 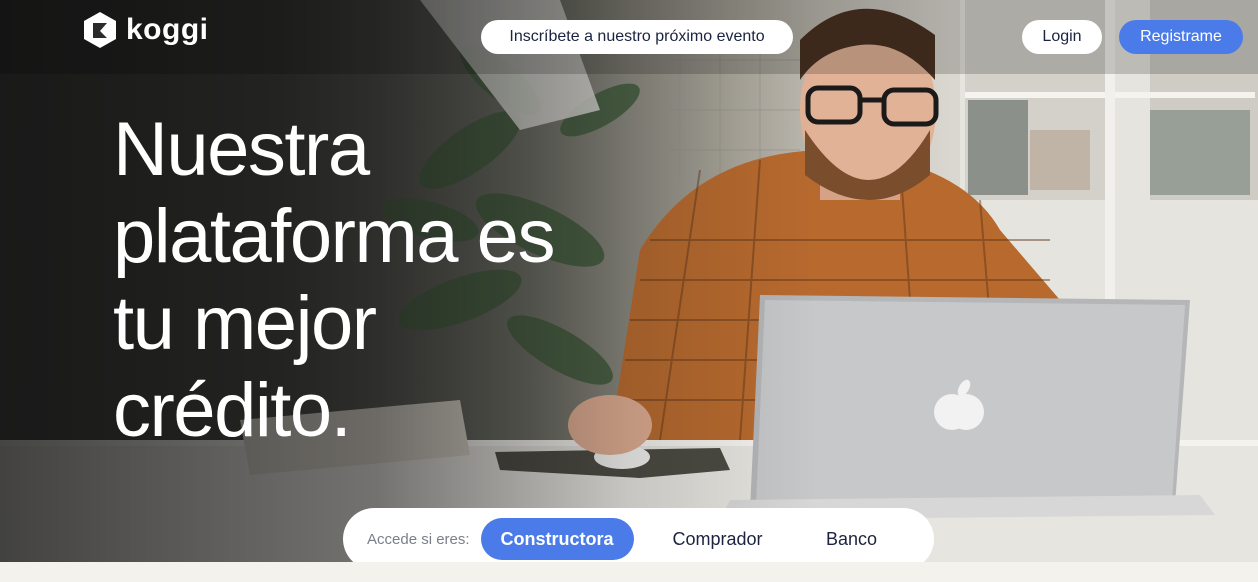 I want to click on role-banco-button: Banco, so click(x=852, y=539).